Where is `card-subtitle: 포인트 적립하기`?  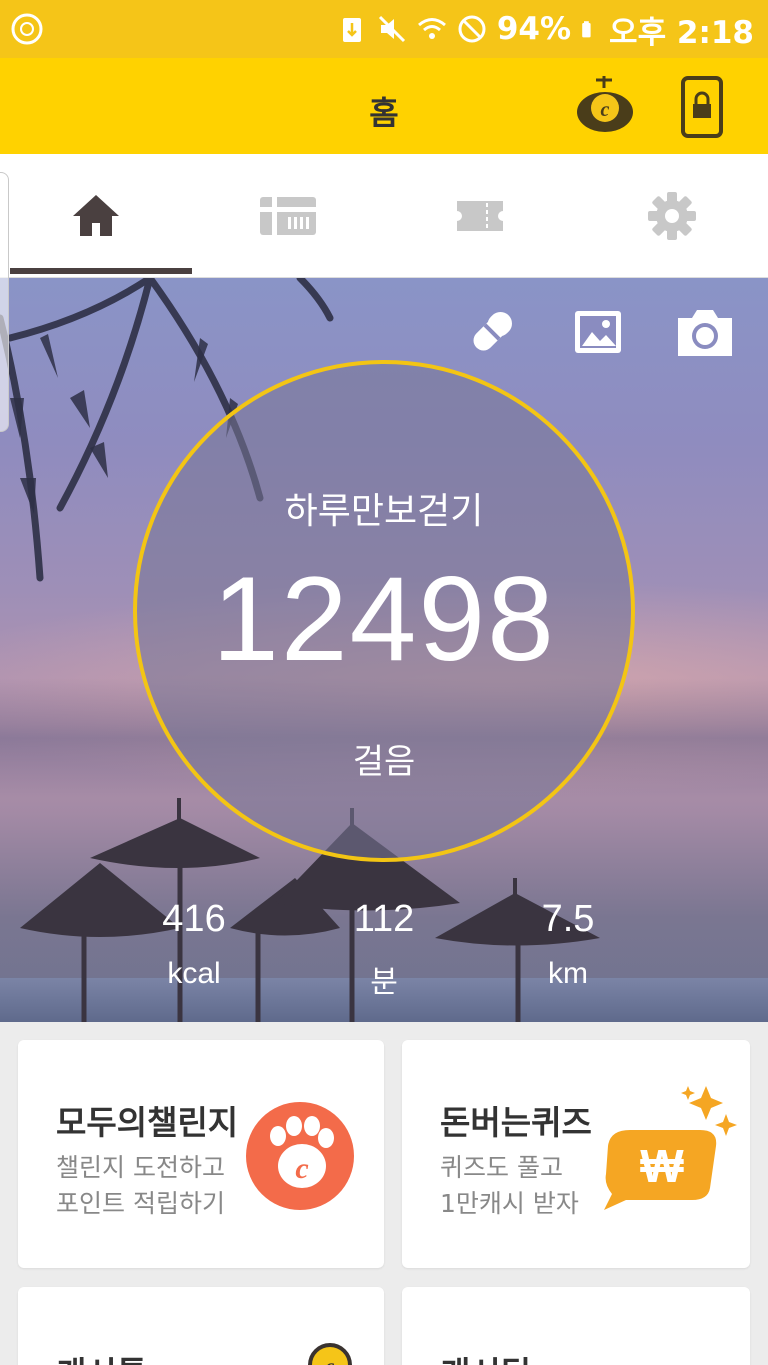
card-subtitle: 포인트 적립하기 is located at coordinates (140, 1203).